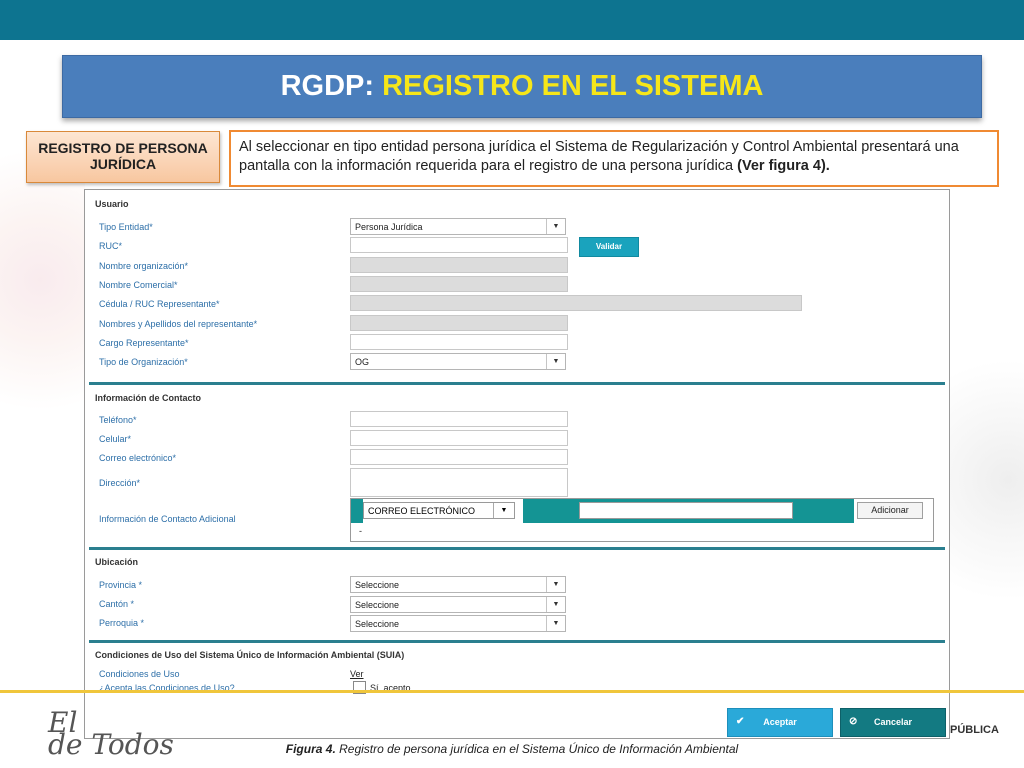 The image size is (1024, 768). Describe the element at coordinates (517, 383) in the screenshot. I see `section-divider-contacto` at that location.